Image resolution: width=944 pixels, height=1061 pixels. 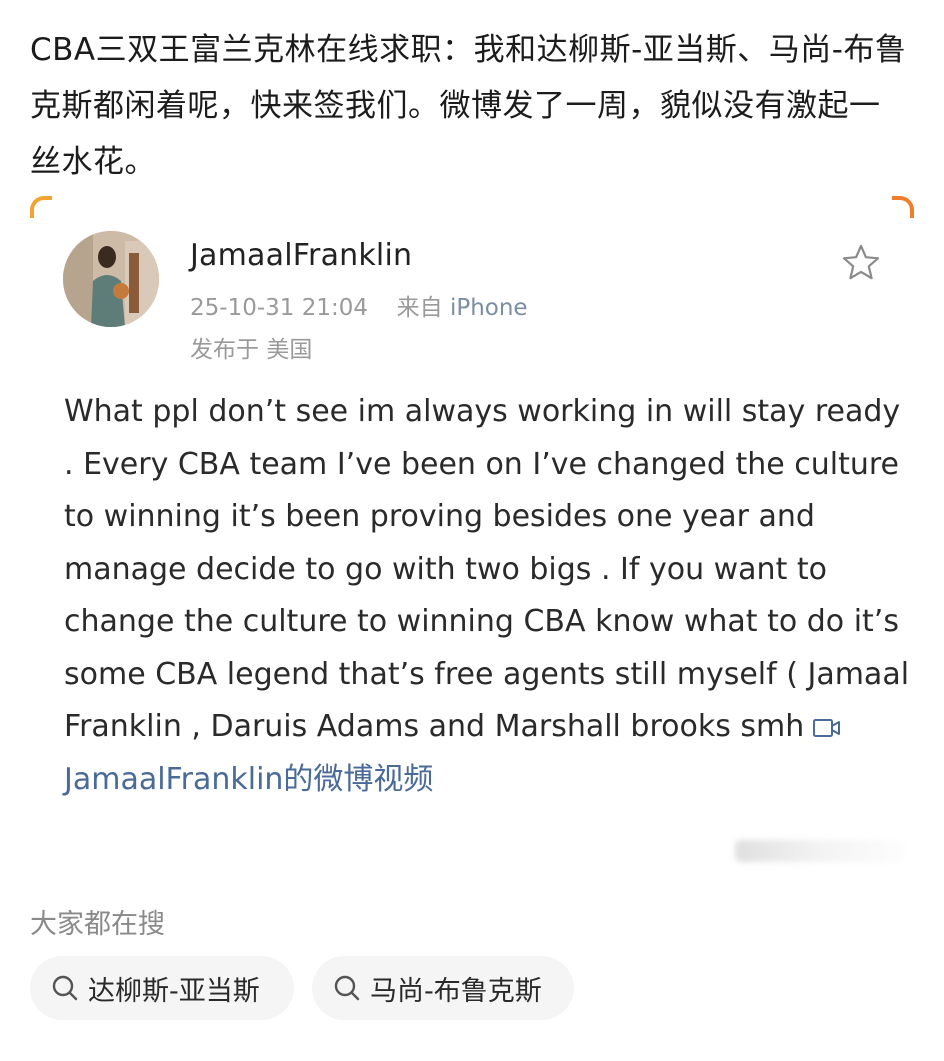 What do you see at coordinates (174, 991) in the screenshot?
I see `search-chip-label: 达柳斯-亚当斯` at bounding box center [174, 991].